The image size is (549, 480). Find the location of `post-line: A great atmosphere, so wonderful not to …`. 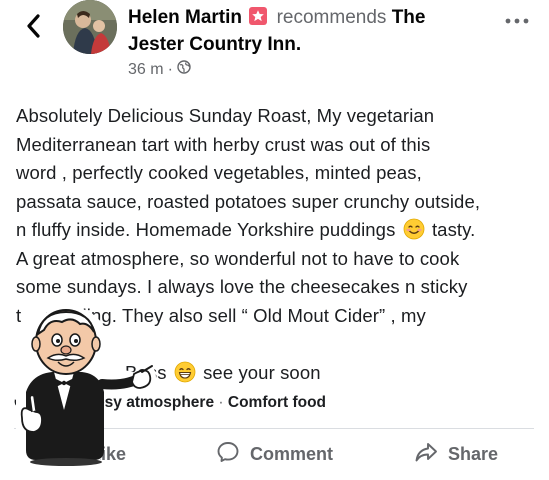

post-line: A great atmosphere, so wonderful not to … is located at coordinates (238, 258).